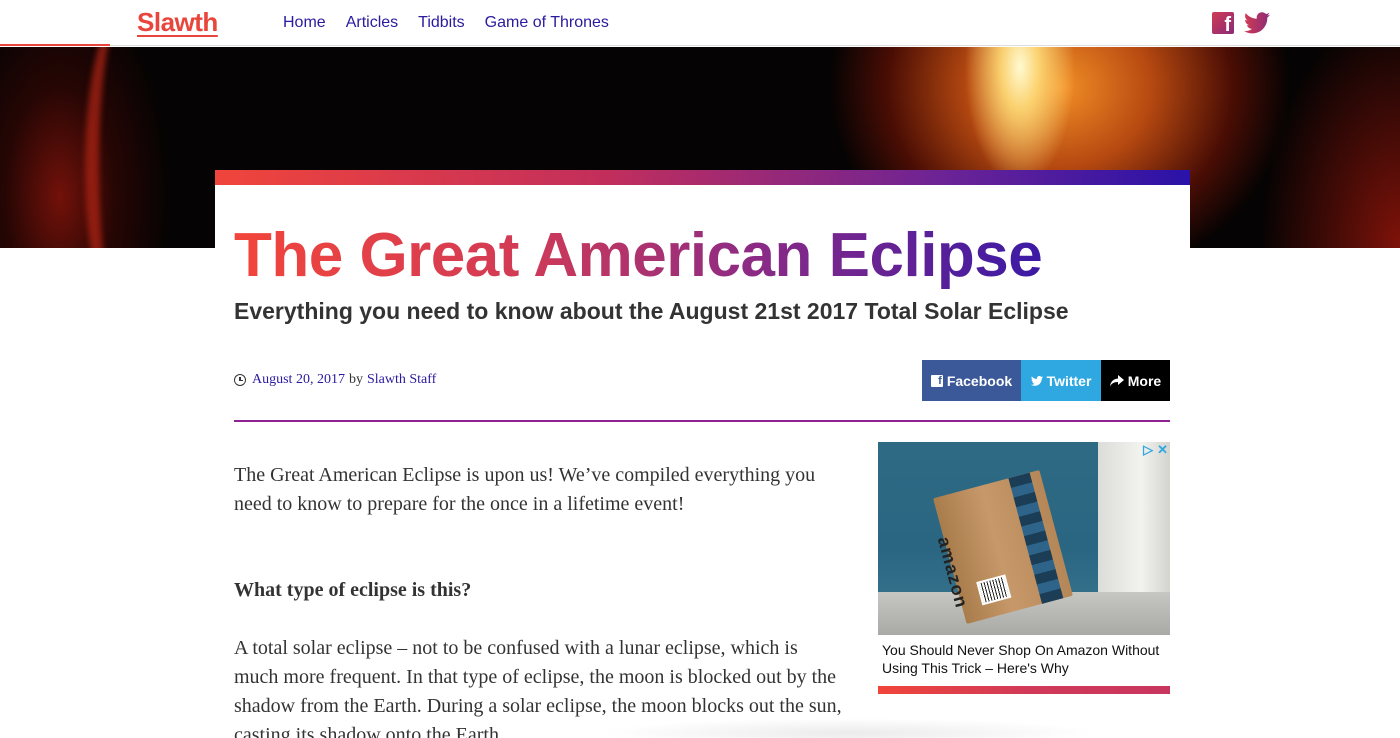 This screenshot has height=738, width=1400. I want to click on title-card-accent-bar, so click(702, 177).